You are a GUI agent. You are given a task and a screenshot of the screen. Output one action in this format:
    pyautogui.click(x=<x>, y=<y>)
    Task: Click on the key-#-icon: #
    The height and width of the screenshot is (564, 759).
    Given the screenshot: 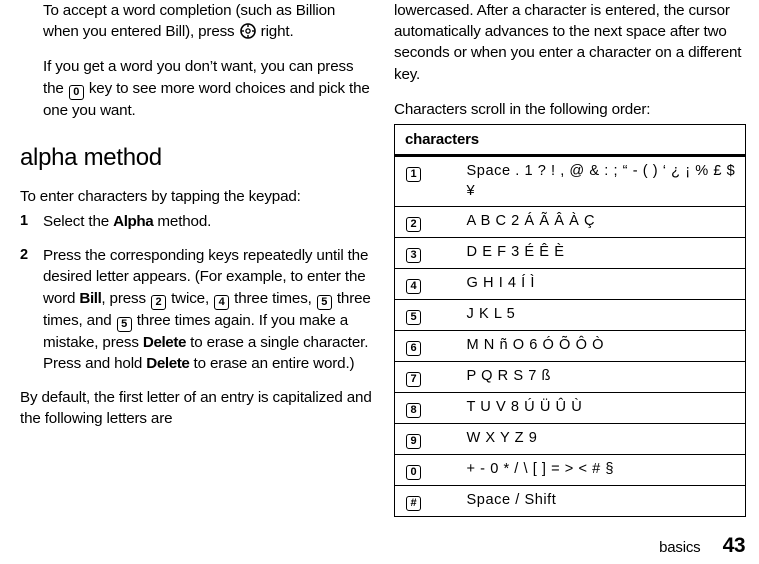 What is the action you would take?
    pyautogui.click(x=413, y=504)
    